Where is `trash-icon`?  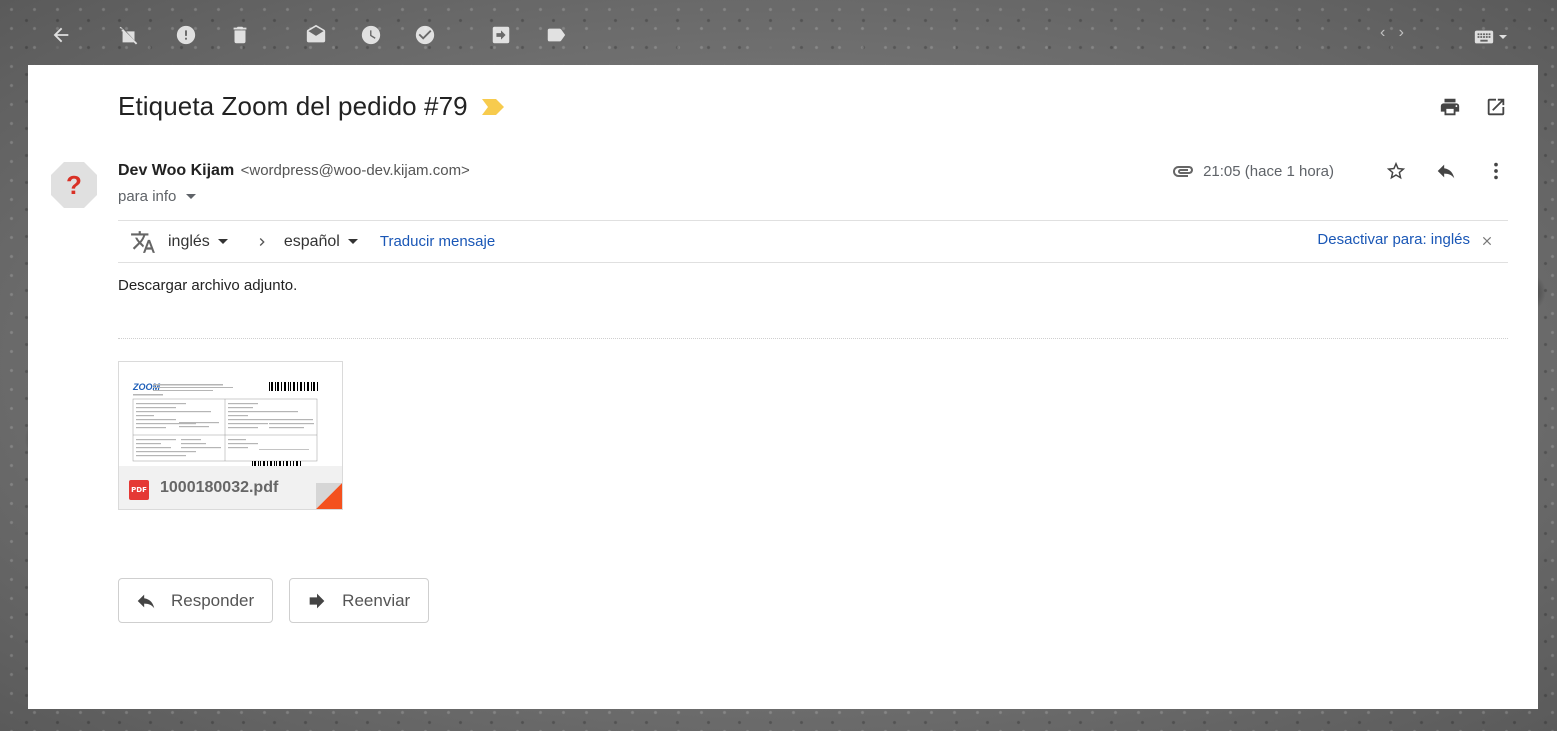 trash-icon is located at coordinates (240, 35).